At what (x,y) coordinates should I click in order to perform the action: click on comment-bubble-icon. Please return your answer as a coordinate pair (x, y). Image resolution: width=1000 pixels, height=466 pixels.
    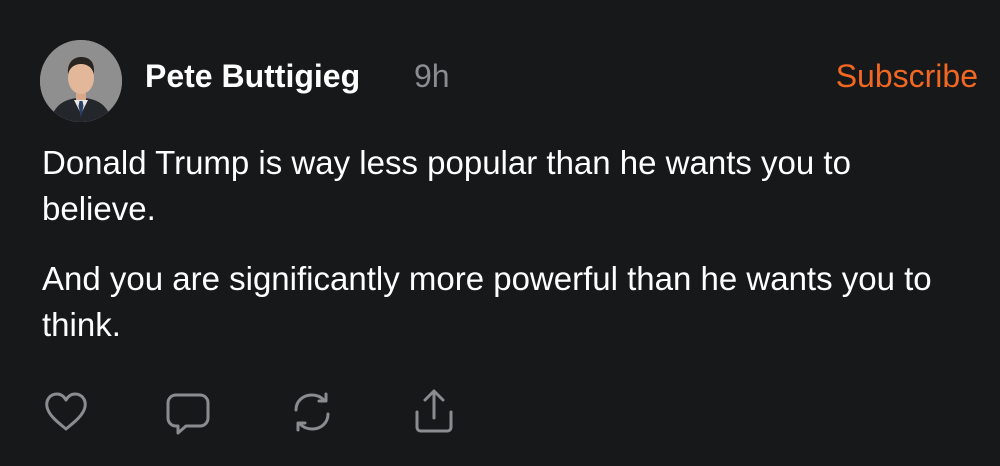
    Looking at the image, I should click on (188, 414).